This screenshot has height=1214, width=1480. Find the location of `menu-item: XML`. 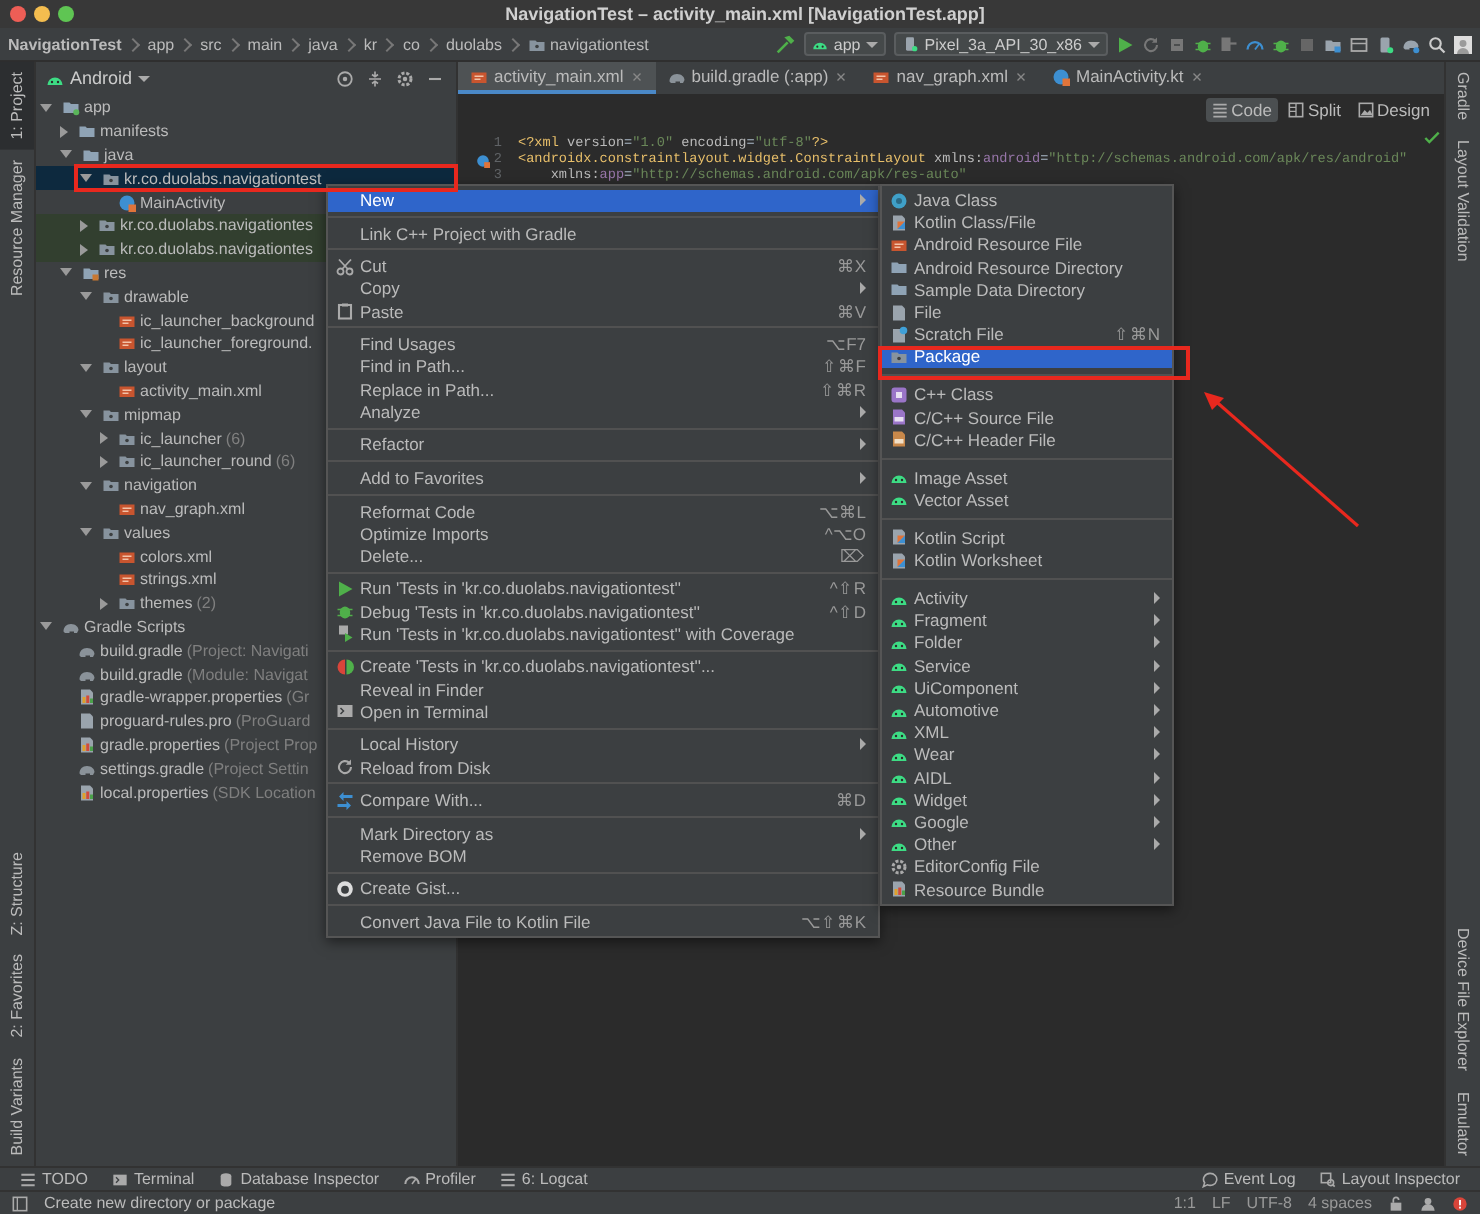

menu-item: XML is located at coordinates (1027, 732).